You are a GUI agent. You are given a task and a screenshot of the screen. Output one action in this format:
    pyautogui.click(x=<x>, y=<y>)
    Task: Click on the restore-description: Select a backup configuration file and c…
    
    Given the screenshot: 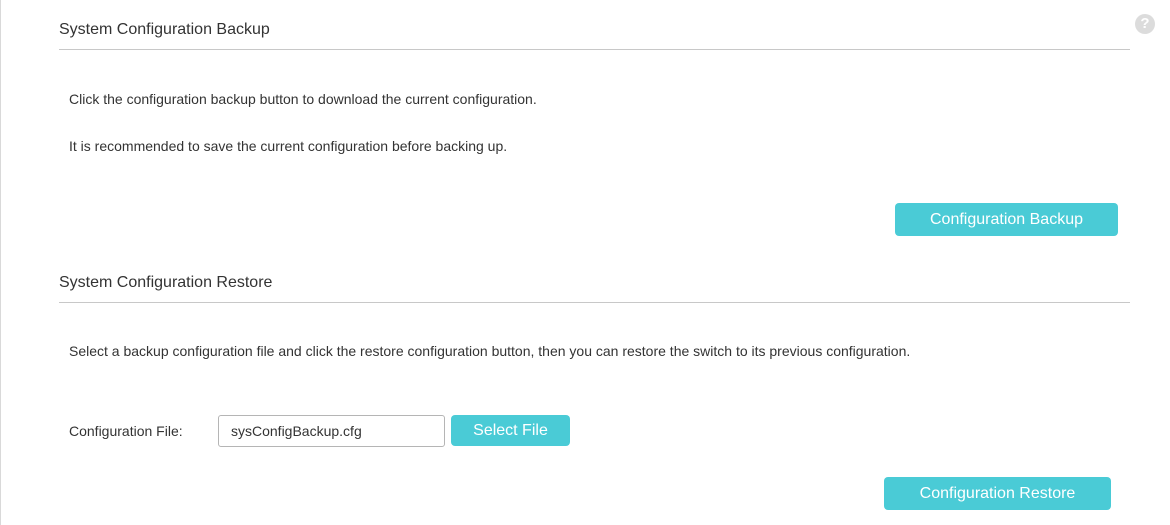 What is the action you would take?
    pyautogui.click(x=490, y=351)
    